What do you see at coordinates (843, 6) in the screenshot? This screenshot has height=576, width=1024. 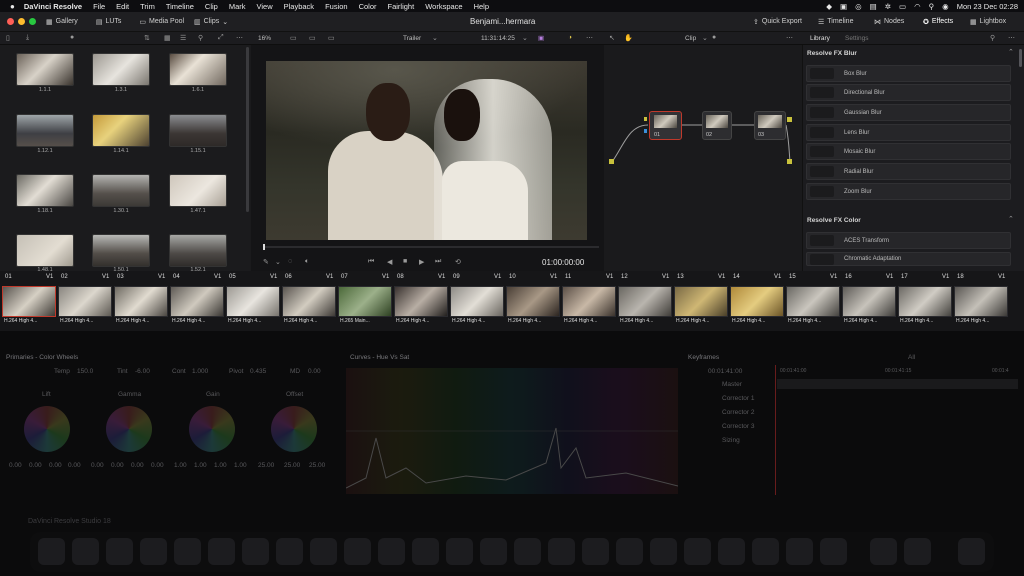 I see `status-icon: ▣` at bounding box center [843, 6].